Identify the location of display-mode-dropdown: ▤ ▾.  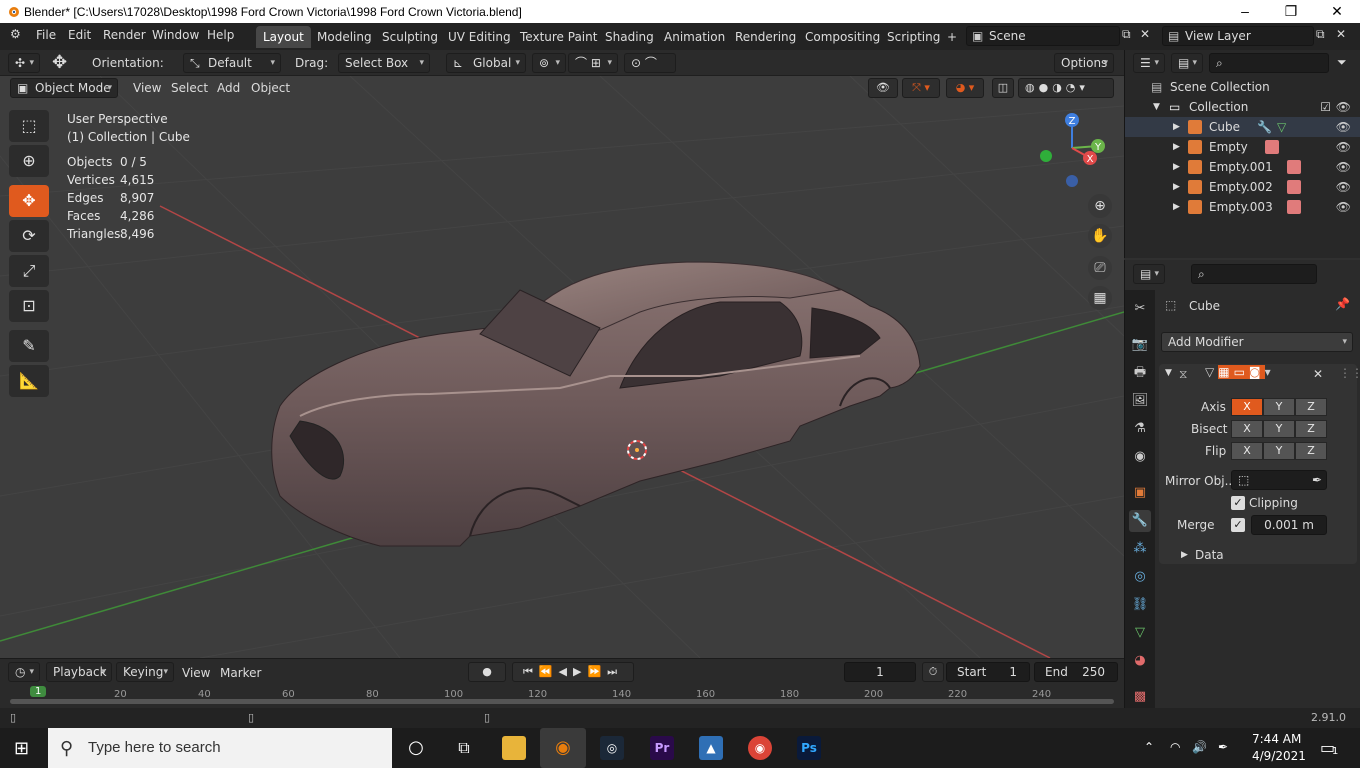
(1187, 63).